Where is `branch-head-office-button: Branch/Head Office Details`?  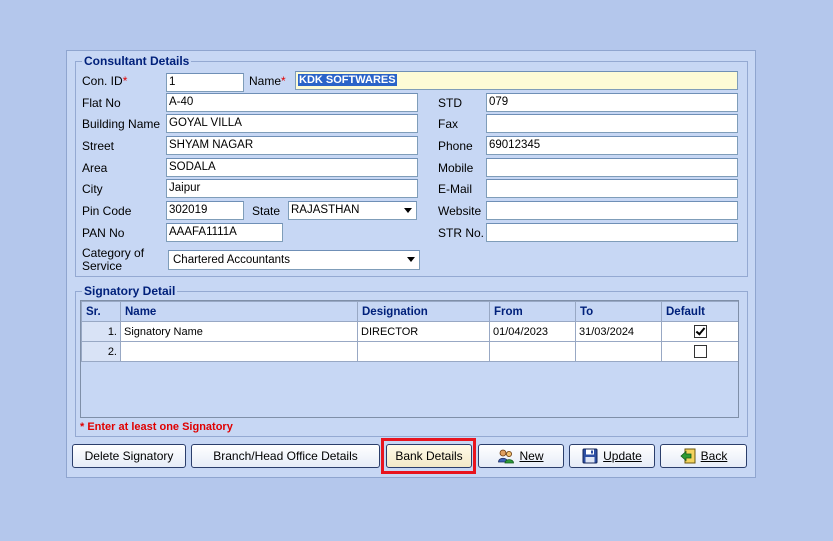
branch-head-office-button: Branch/Head Office Details is located at coordinates (285, 456).